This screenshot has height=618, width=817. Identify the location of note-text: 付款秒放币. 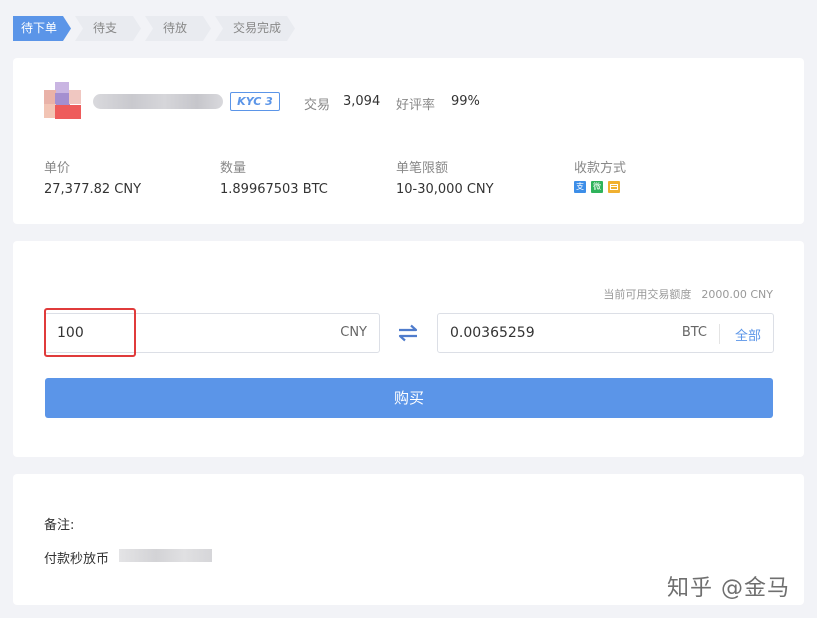
(77, 559).